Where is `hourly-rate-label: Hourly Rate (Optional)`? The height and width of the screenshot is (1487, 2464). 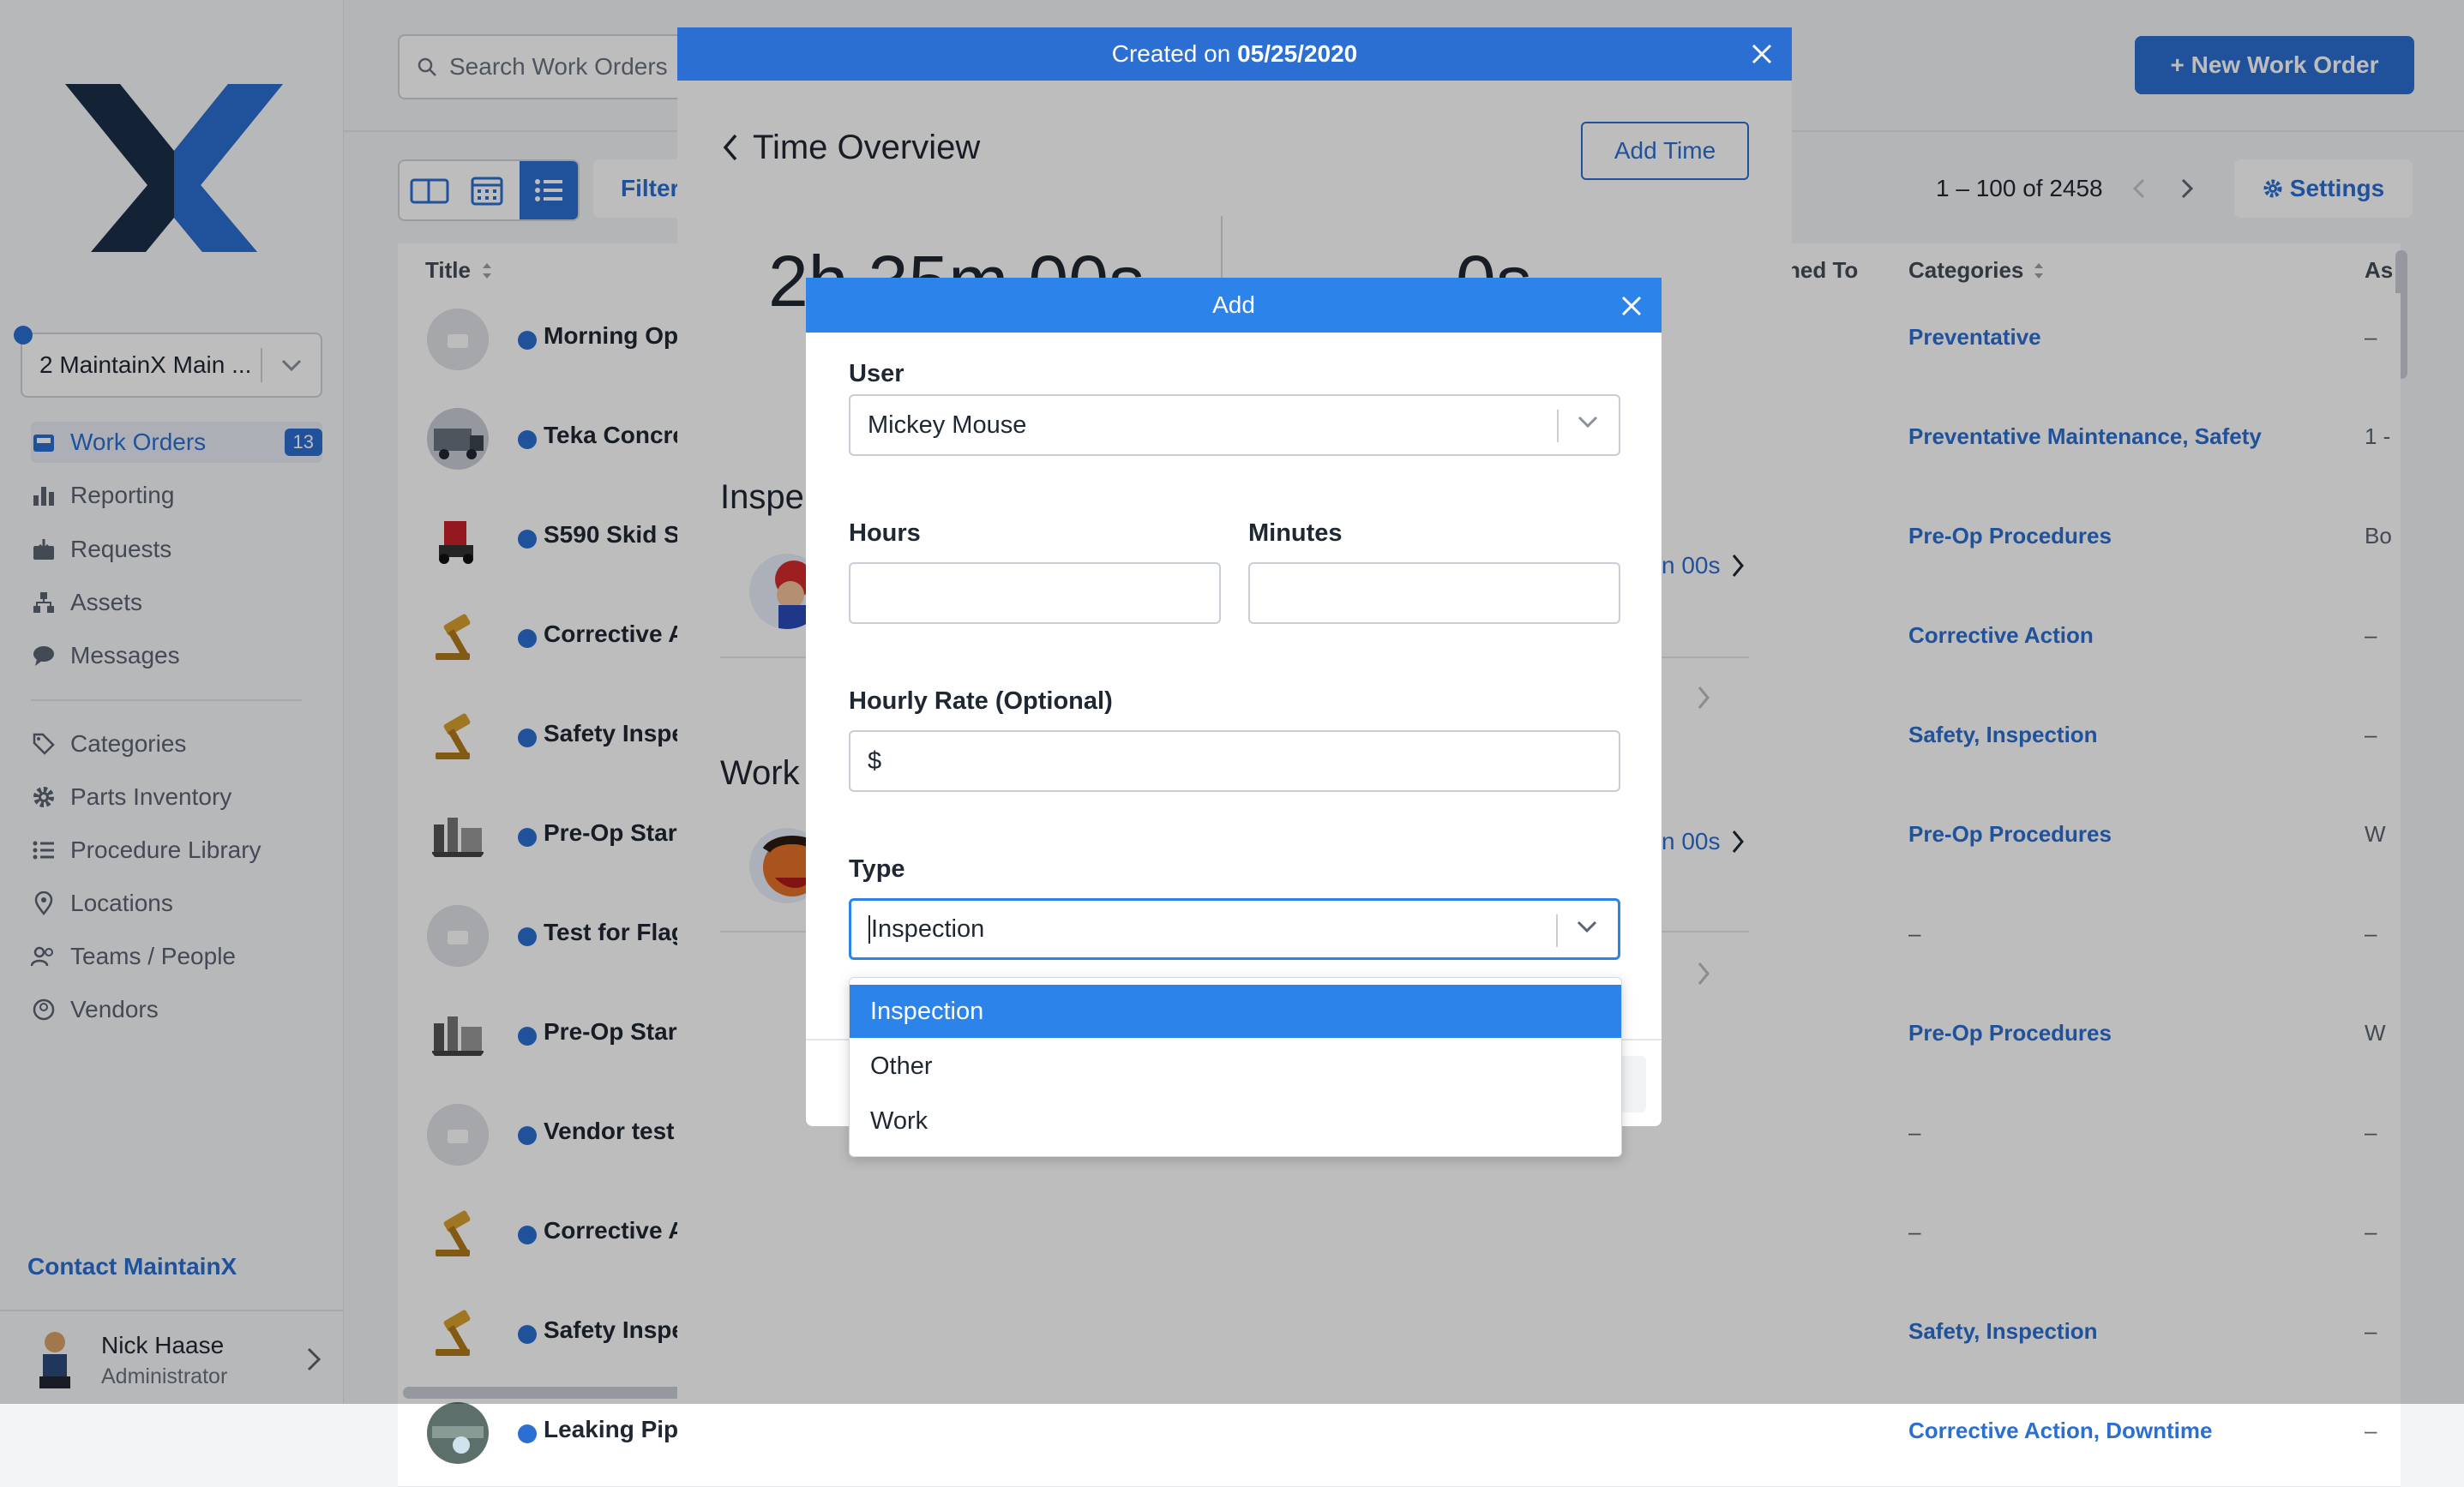
hourly-rate-label: Hourly Rate (Optional) is located at coordinates (981, 701).